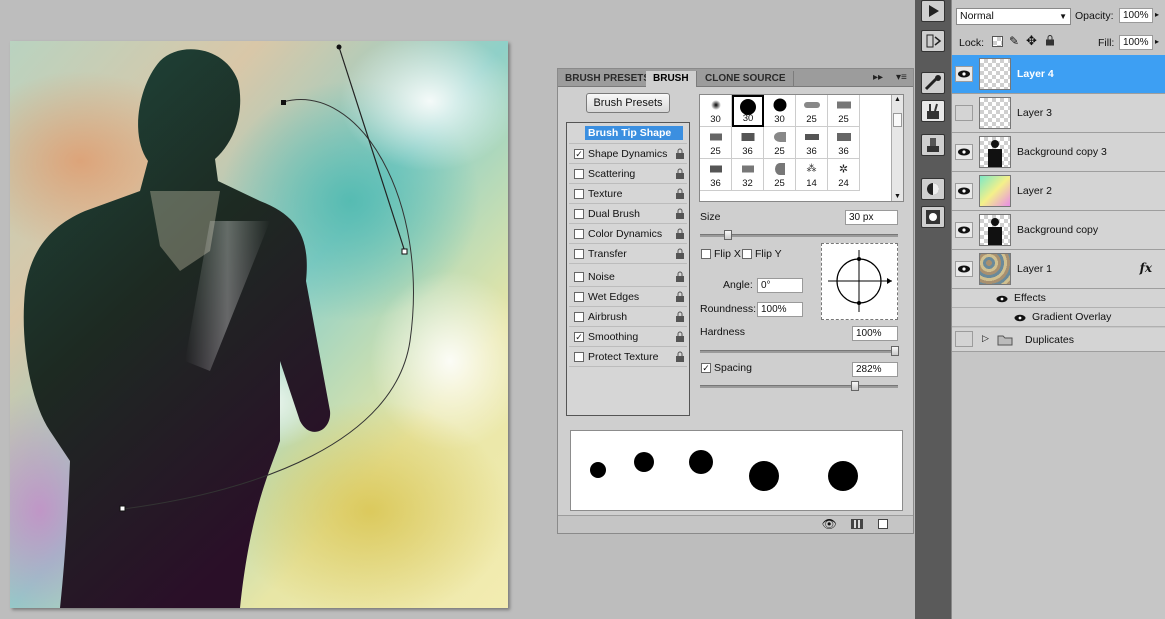  What do you see at coordinates (933, 189) in the screenshot?
I see `adjustments-icon` at bounding box center [933, 189].